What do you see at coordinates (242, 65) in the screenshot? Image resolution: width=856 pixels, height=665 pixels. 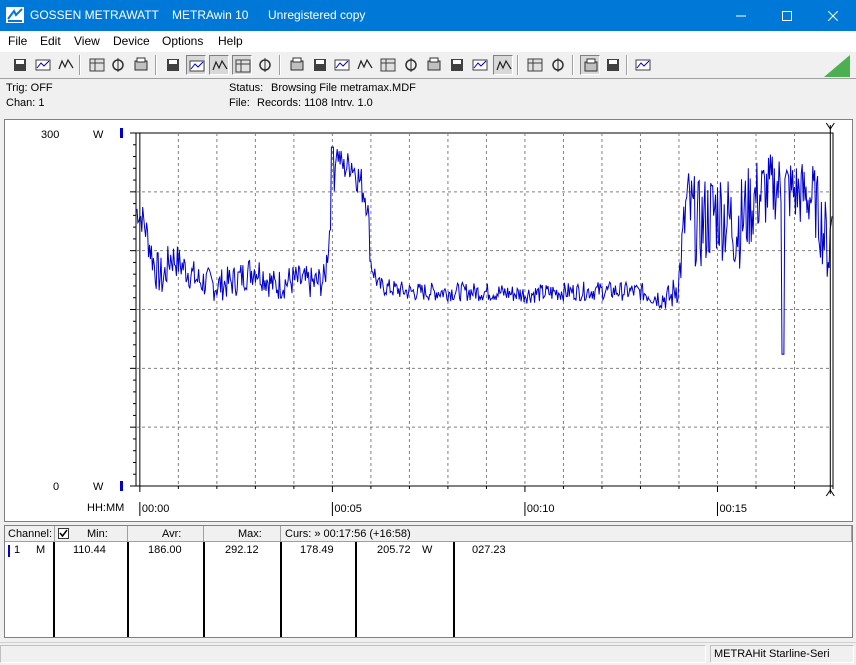 I see `table-icon` at bounding box center [242, 65].